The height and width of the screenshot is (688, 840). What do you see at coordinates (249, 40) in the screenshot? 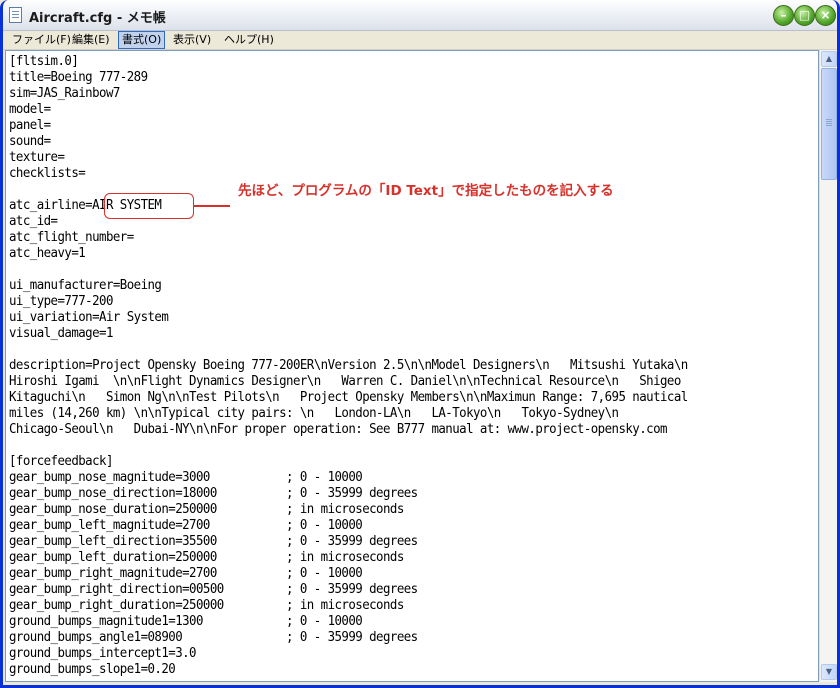
I see `menu-help: ヘルプ(H)` at bounding box center [249, 40].